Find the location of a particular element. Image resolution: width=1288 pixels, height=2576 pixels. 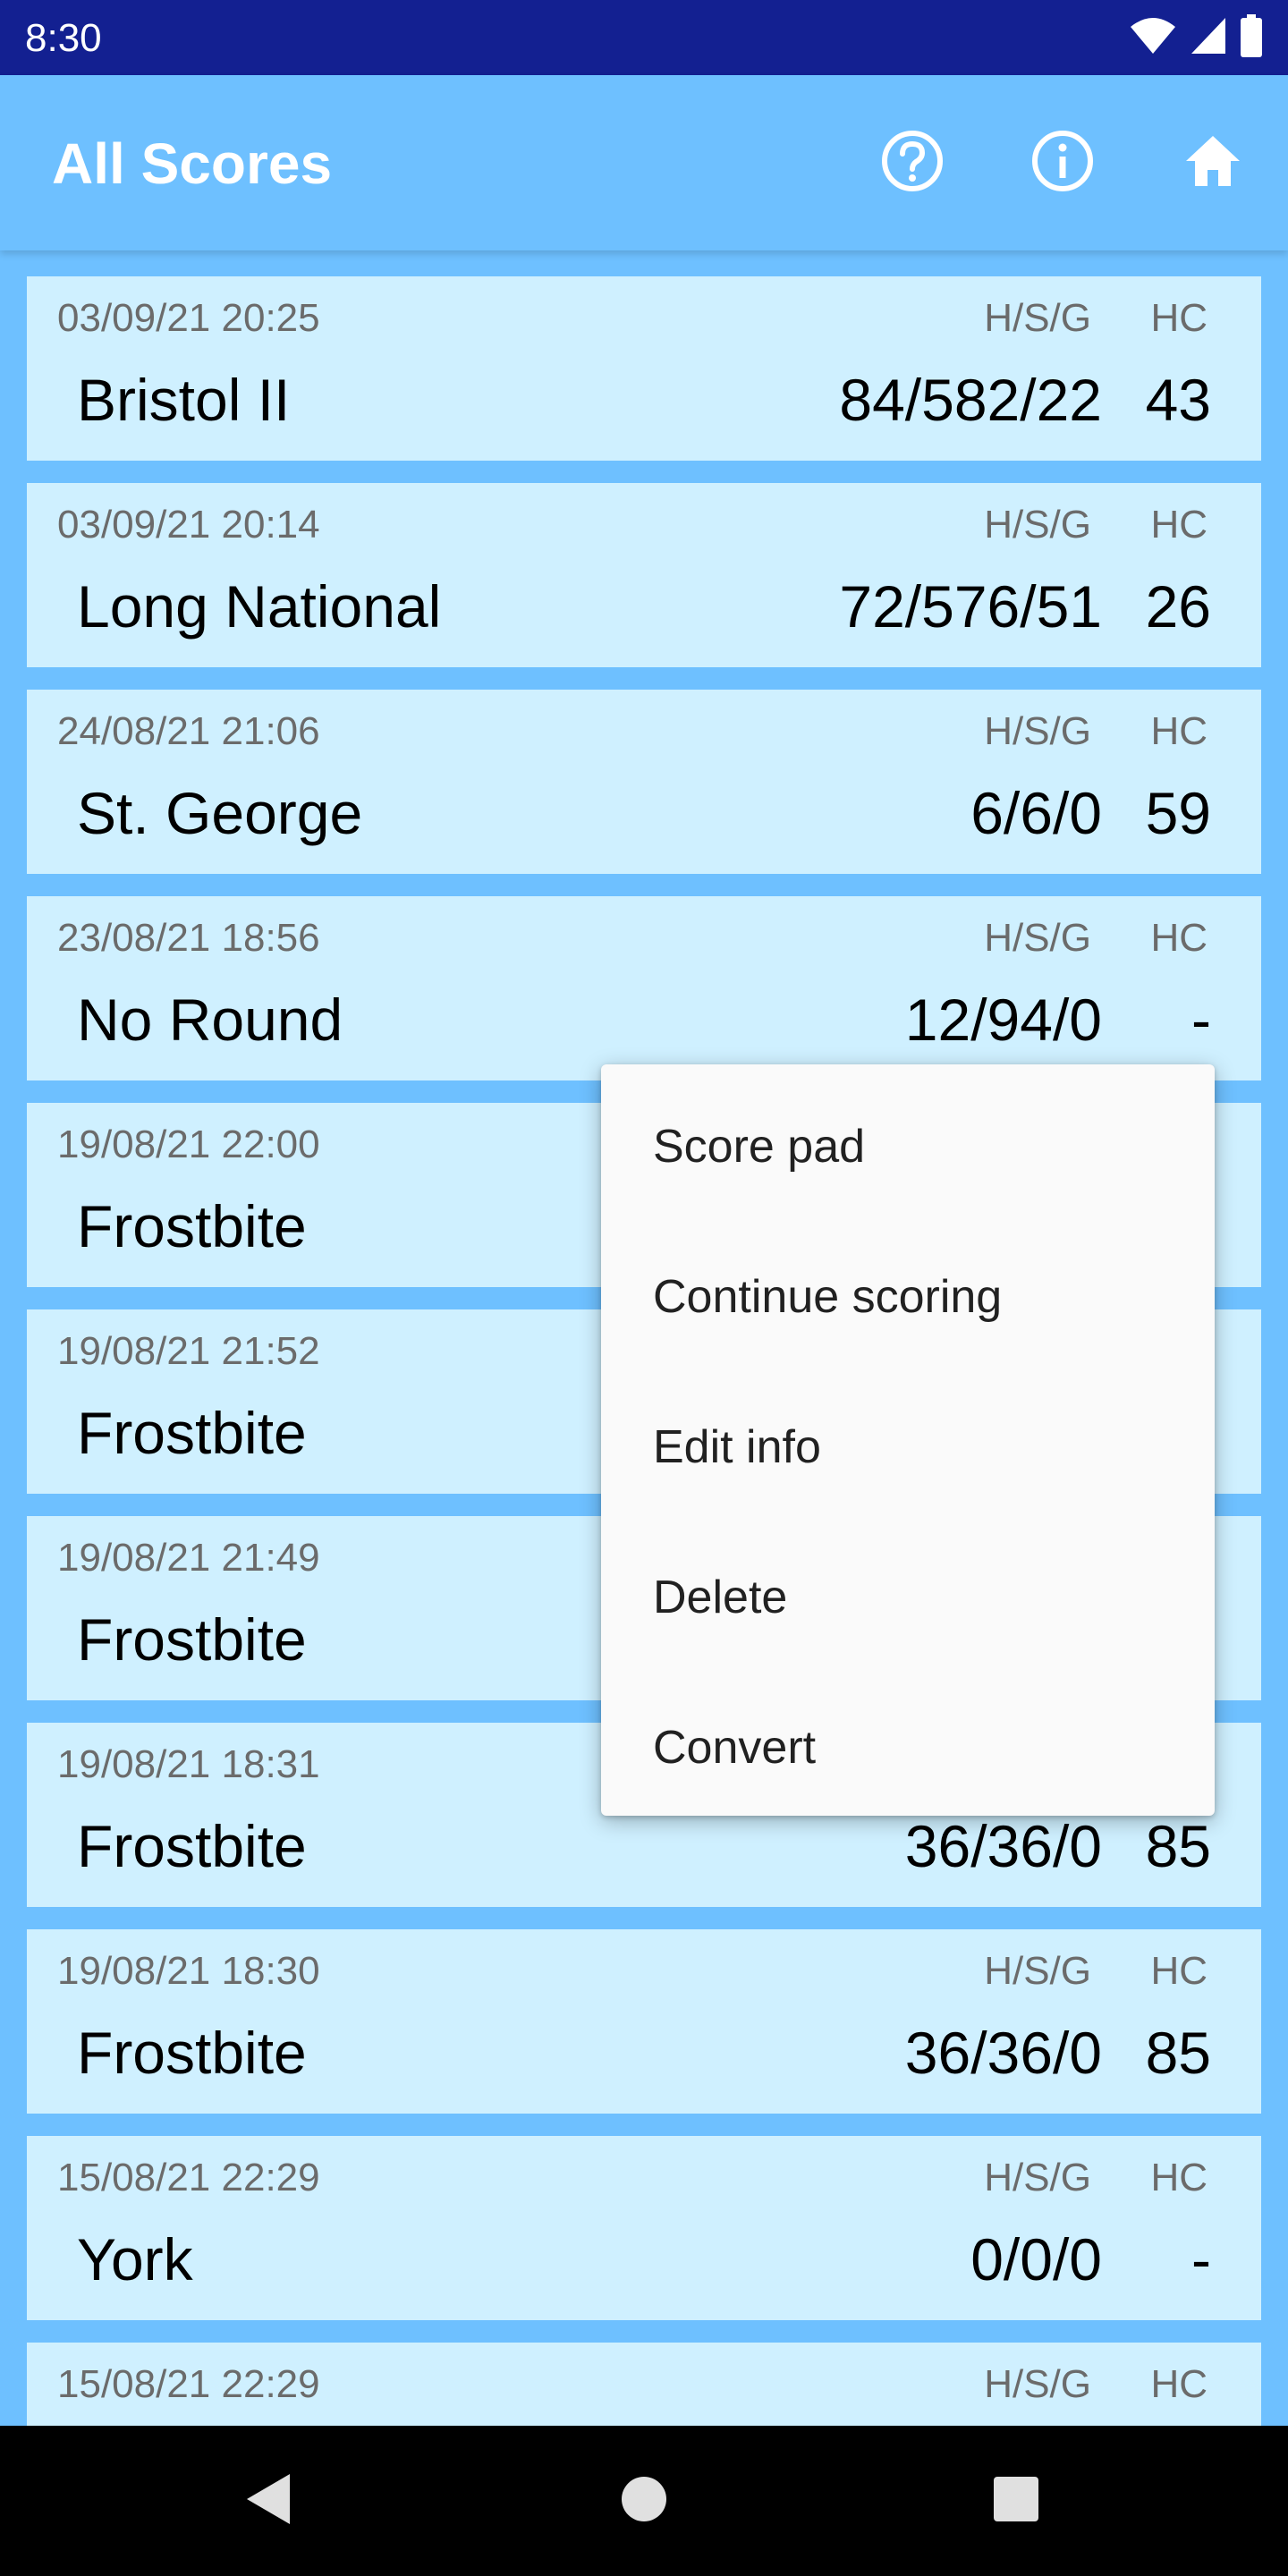

menu-item-score-pad: Score pad is located at coordinates (908, 1147).